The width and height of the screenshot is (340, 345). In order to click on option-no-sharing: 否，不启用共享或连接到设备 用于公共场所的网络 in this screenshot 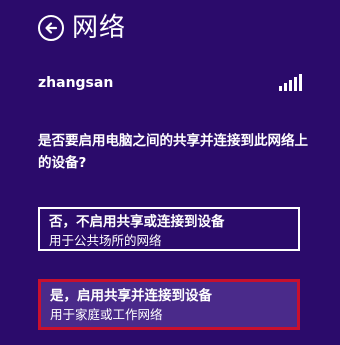, I will do `click(169, 229)`.